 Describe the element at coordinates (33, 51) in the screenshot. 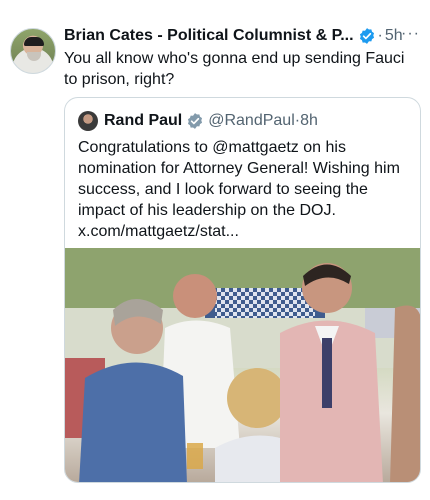

I see `author-avatar` at that location.